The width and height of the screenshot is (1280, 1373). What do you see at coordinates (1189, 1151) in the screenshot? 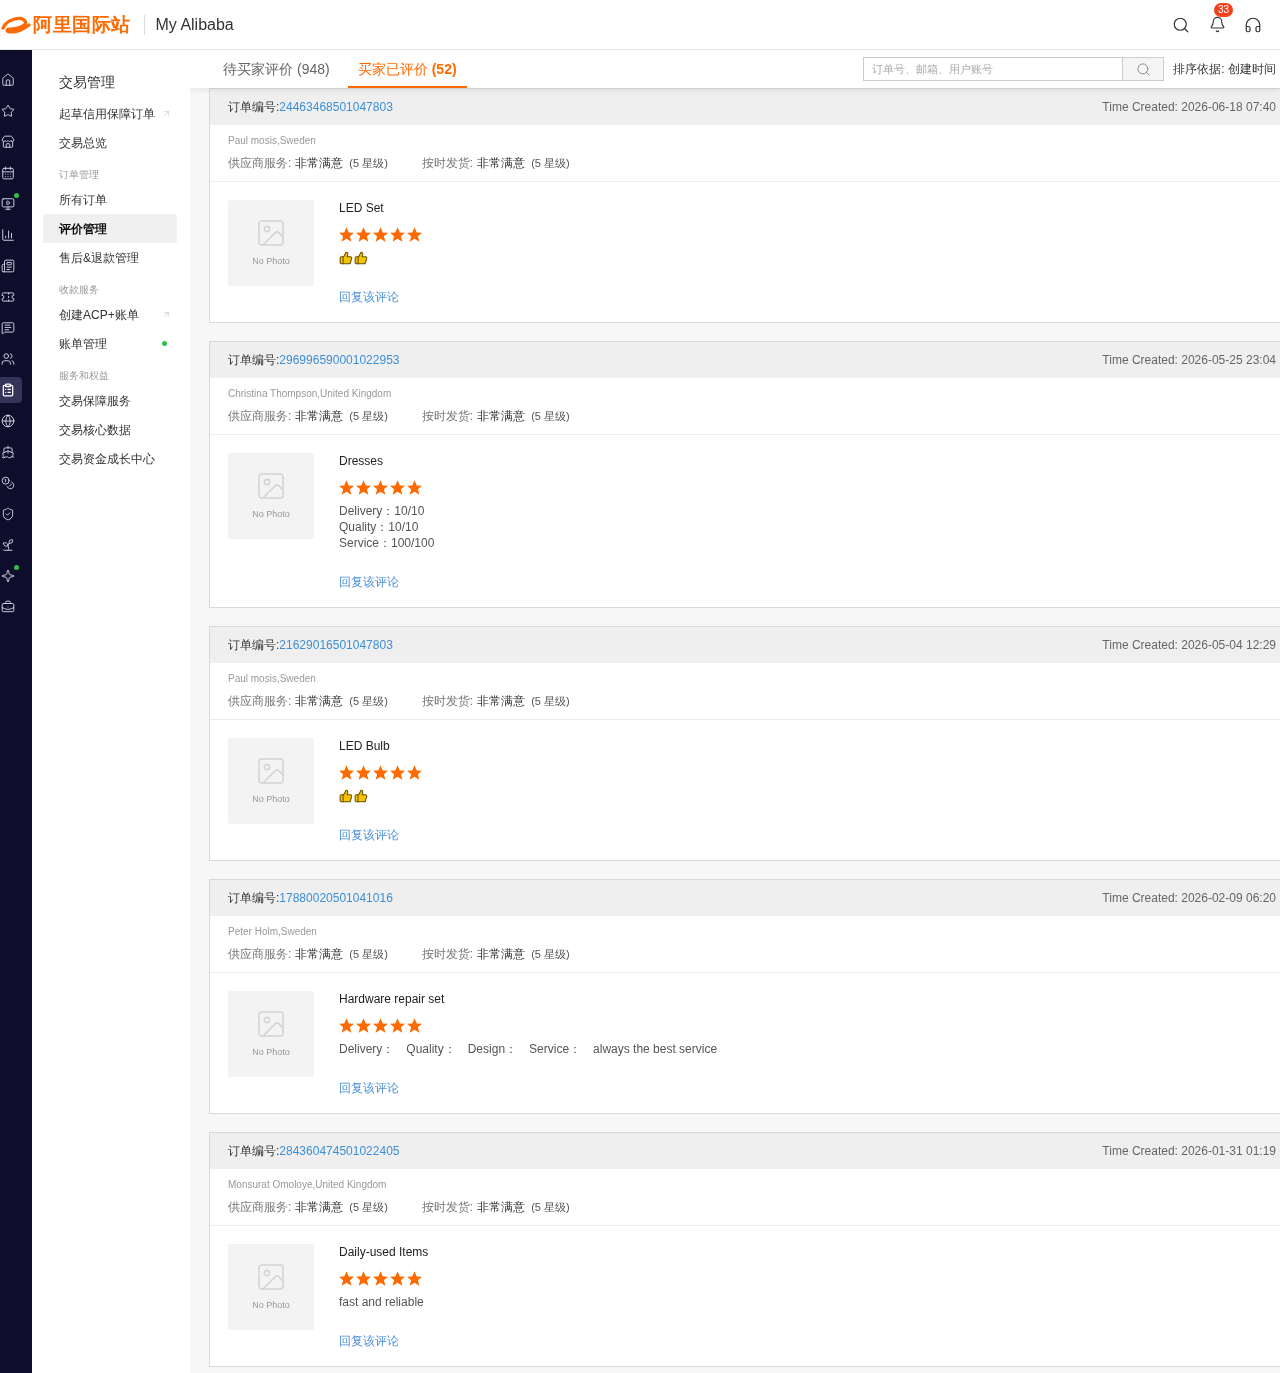
I see `time-created: Time Created: 2026-01-31 01:19` at bounding box center [1189, 1151].